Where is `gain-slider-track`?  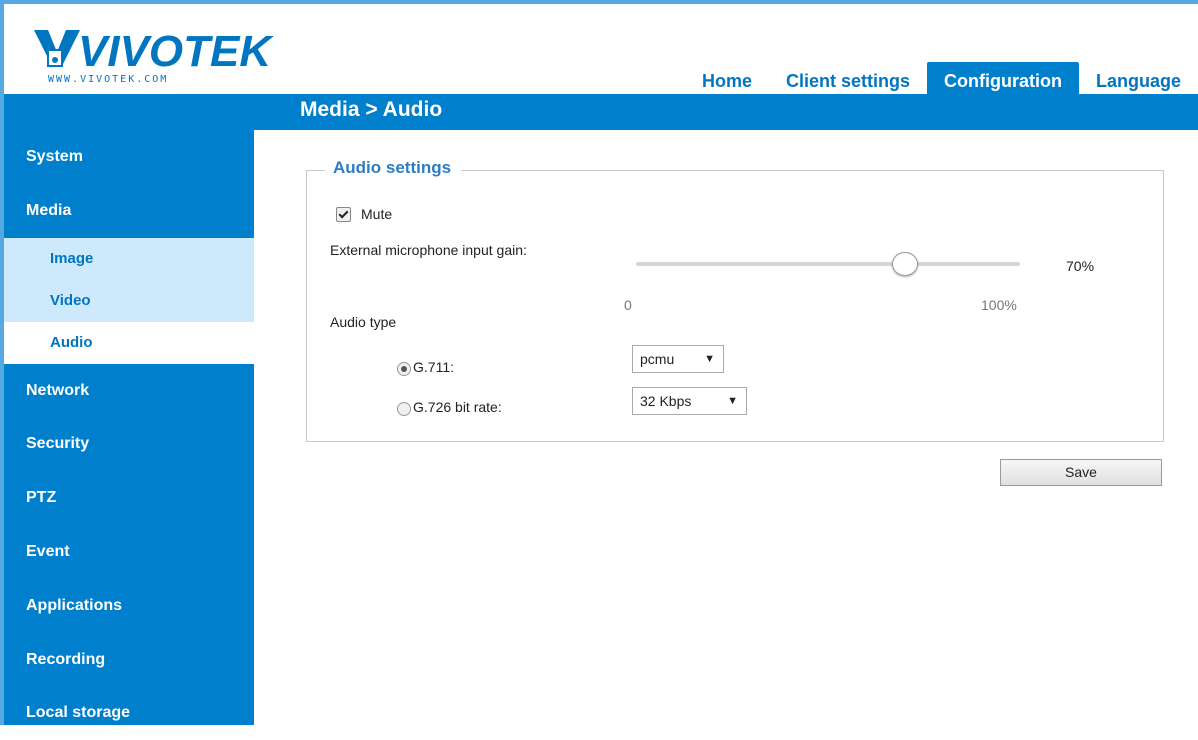
gain-slider-track is located at coordinates (828, 264).